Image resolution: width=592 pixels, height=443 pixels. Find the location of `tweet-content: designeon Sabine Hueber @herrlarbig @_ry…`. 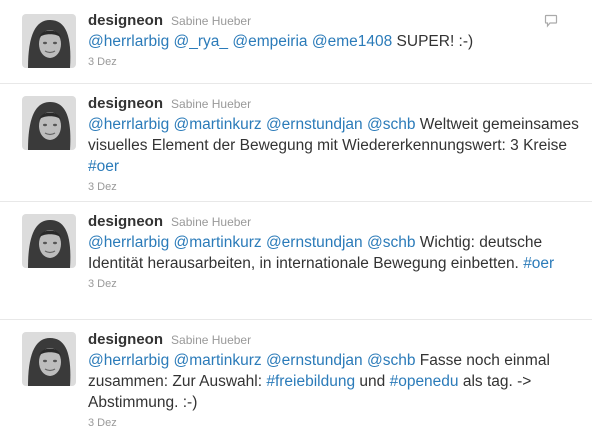

tweet-content: designeon Sabine Hueber @herrlarbig @_ry… is located at coordinates (334, 41).